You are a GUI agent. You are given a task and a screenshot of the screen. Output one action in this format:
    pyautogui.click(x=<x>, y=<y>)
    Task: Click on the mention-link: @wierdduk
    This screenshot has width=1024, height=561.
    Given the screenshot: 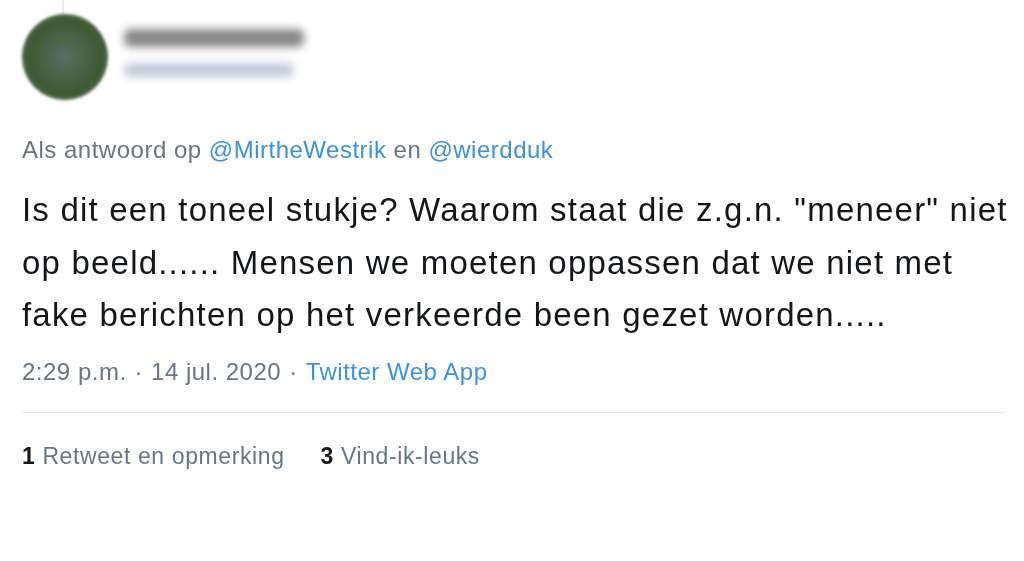 What is the action you would take?
    pyautogui.click(x=491, y=149)
    